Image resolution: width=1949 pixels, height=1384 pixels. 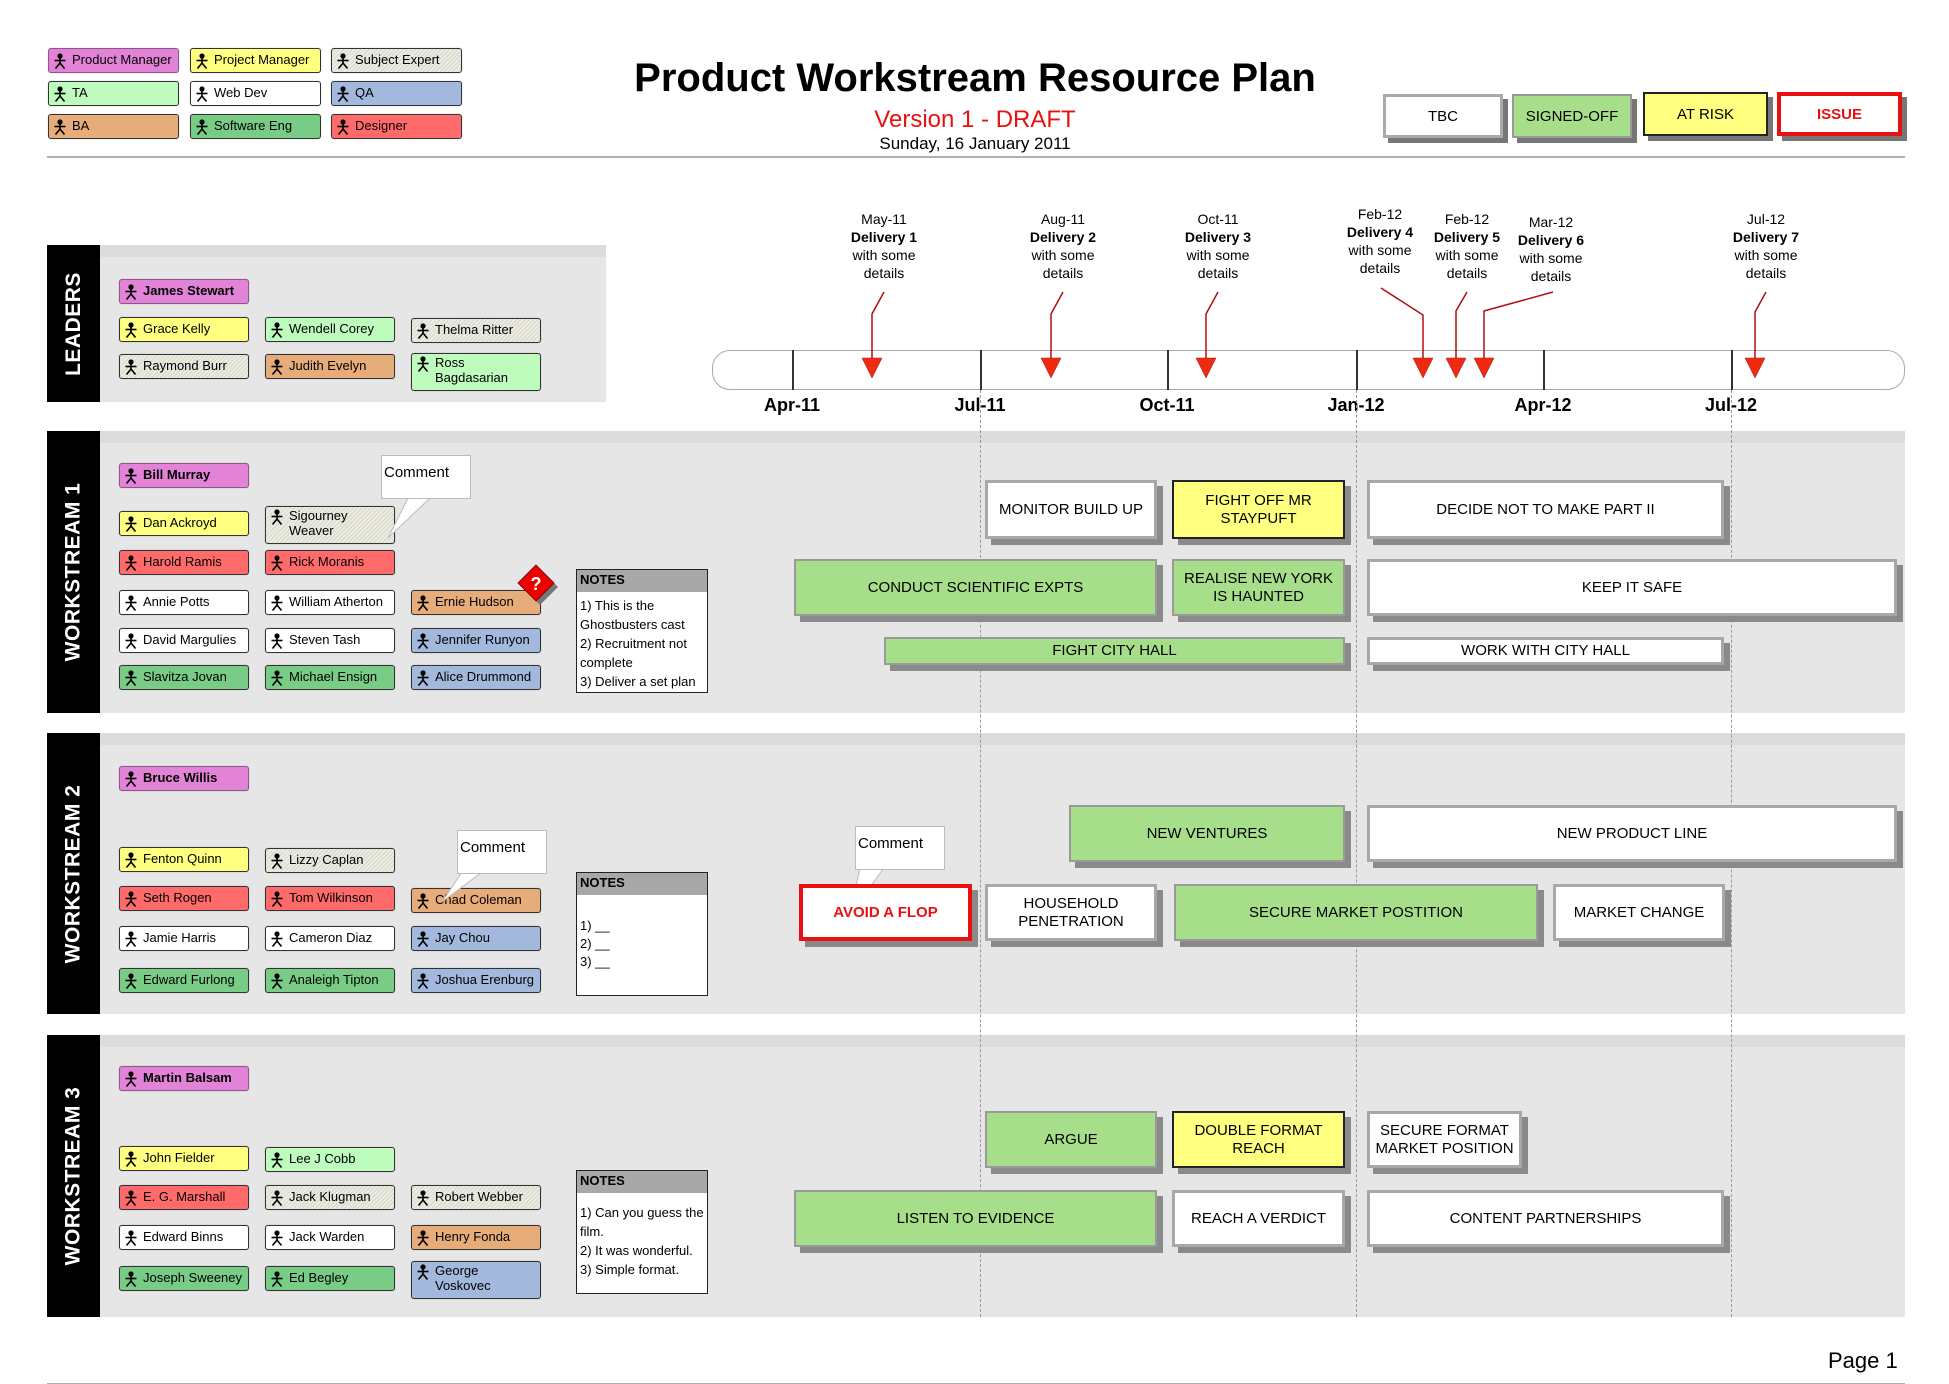 I want to click on person-chip: Dan Ackroyd, so click(x=184, y=523).